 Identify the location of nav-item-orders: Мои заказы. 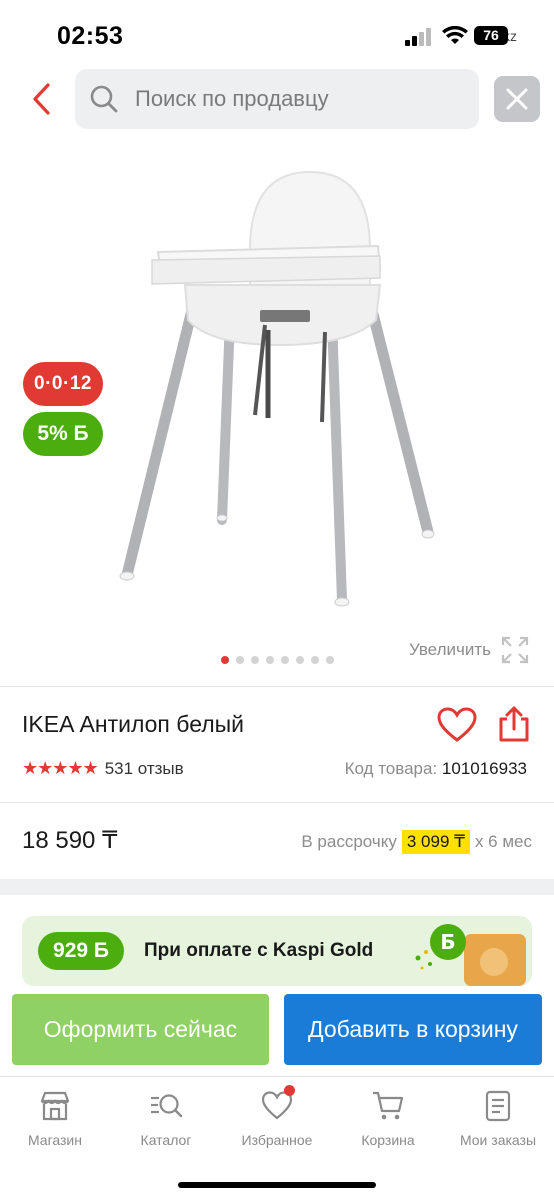
(498, 1118).